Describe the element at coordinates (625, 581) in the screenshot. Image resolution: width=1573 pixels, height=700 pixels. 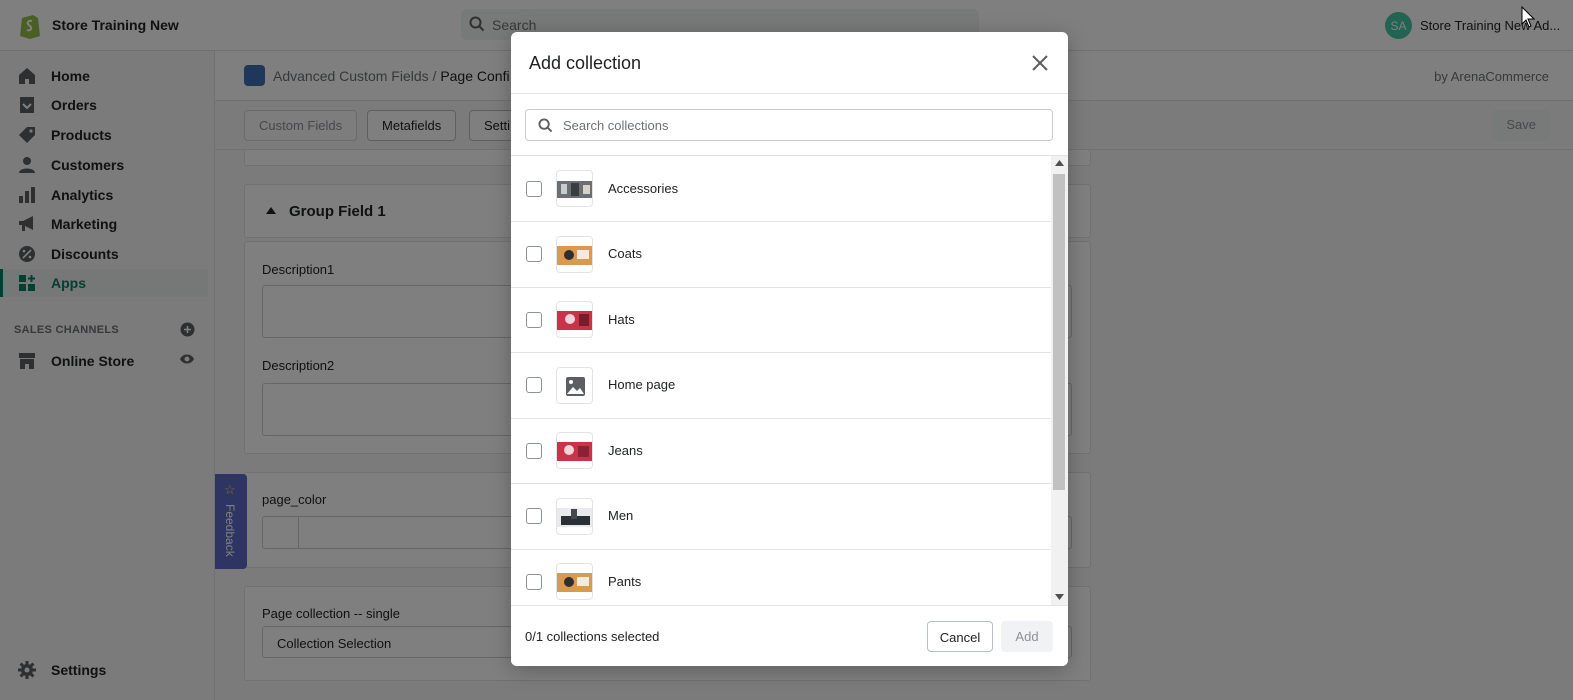
I see `collection-label: Pants` at that location.